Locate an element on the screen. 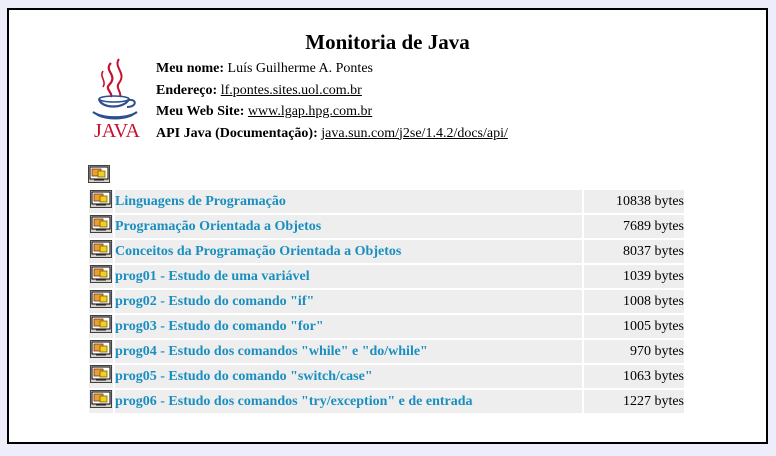  file-size: 1063 bytes is located at coordinates (634, 376).